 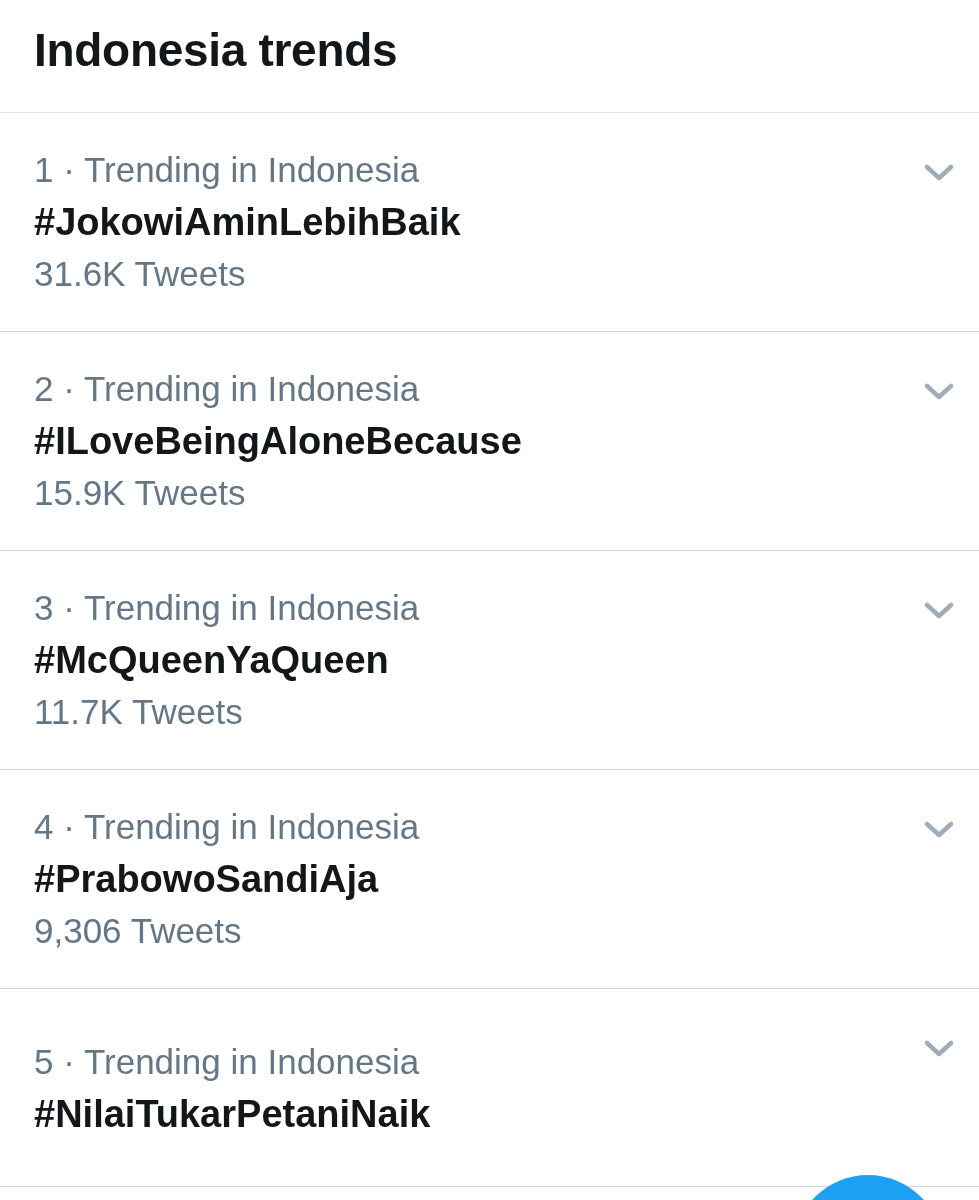 What do you see at coordinates (138, 931) in the screenshot?
I see `tweet-count: 9,306 Tweets` at bounding box center [138, 931].